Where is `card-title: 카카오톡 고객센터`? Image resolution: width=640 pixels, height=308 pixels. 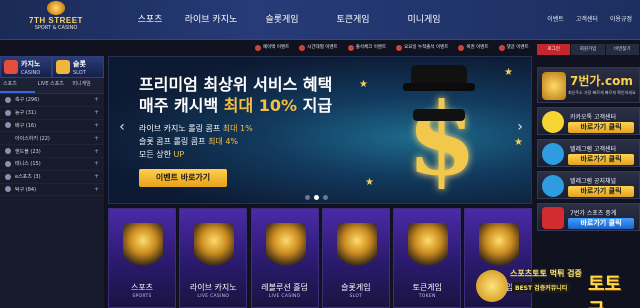
card-title: 카카오톡 고객센터 is located at coordinates (593, 117).